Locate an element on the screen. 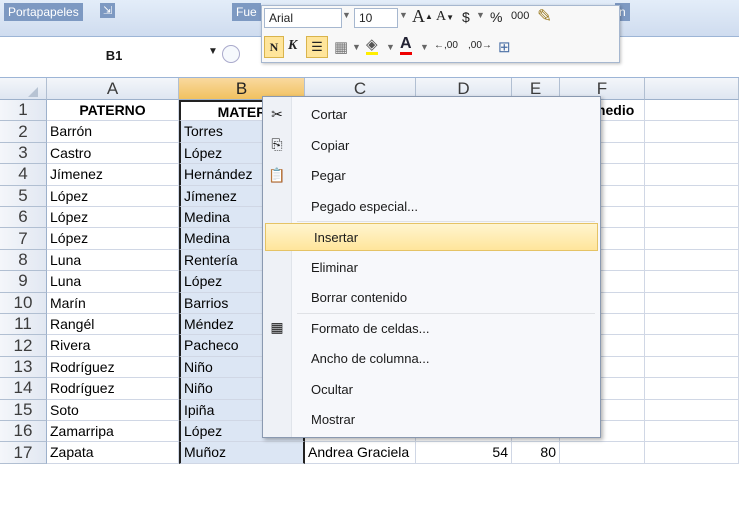 The width and height of the screenshot is (739, 507). copy-icon: ⎘ is located at coordinates (277, 144).